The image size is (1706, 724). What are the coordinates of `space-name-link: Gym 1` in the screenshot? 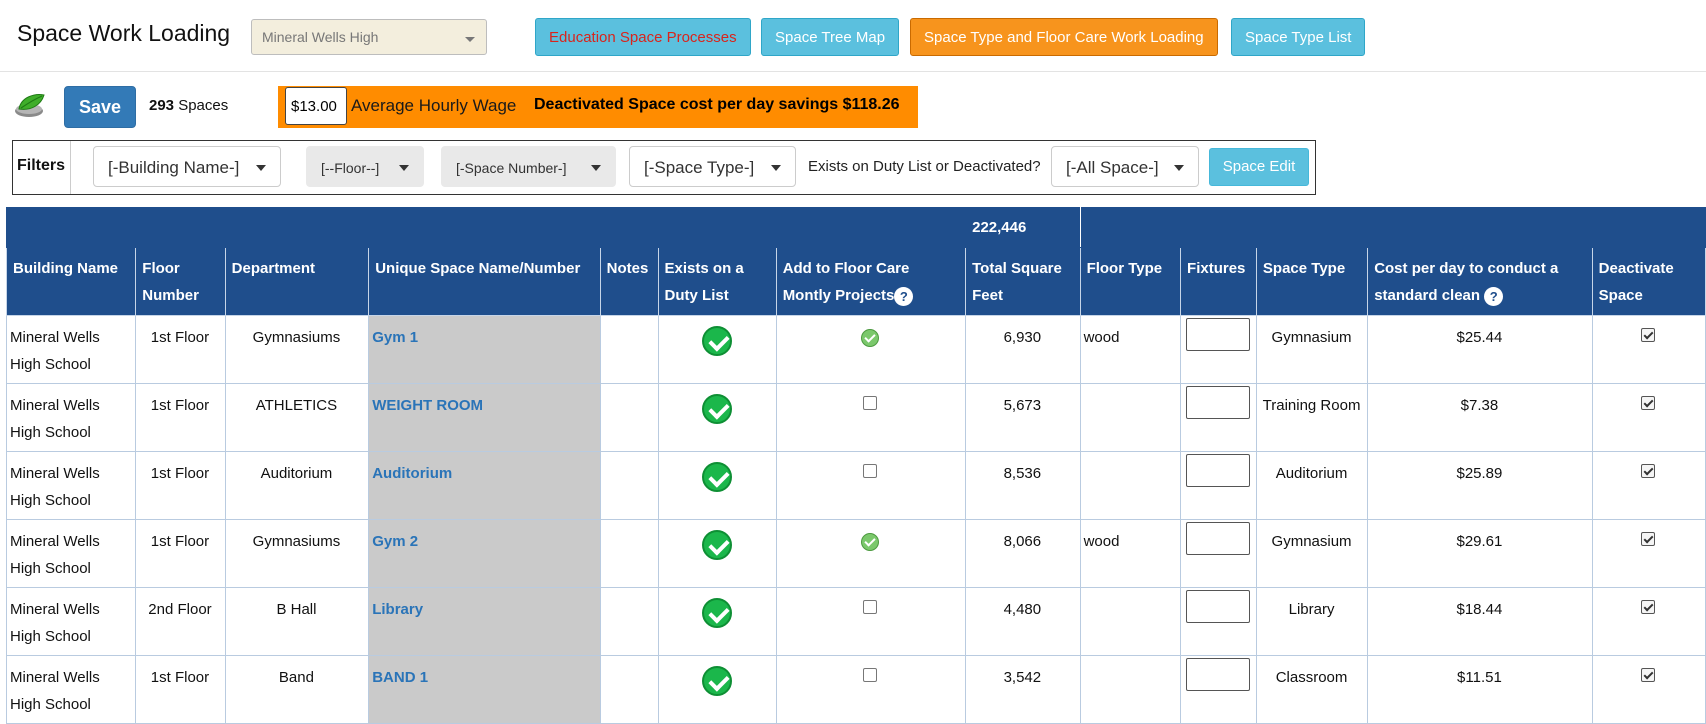 It's located at (484, 349).